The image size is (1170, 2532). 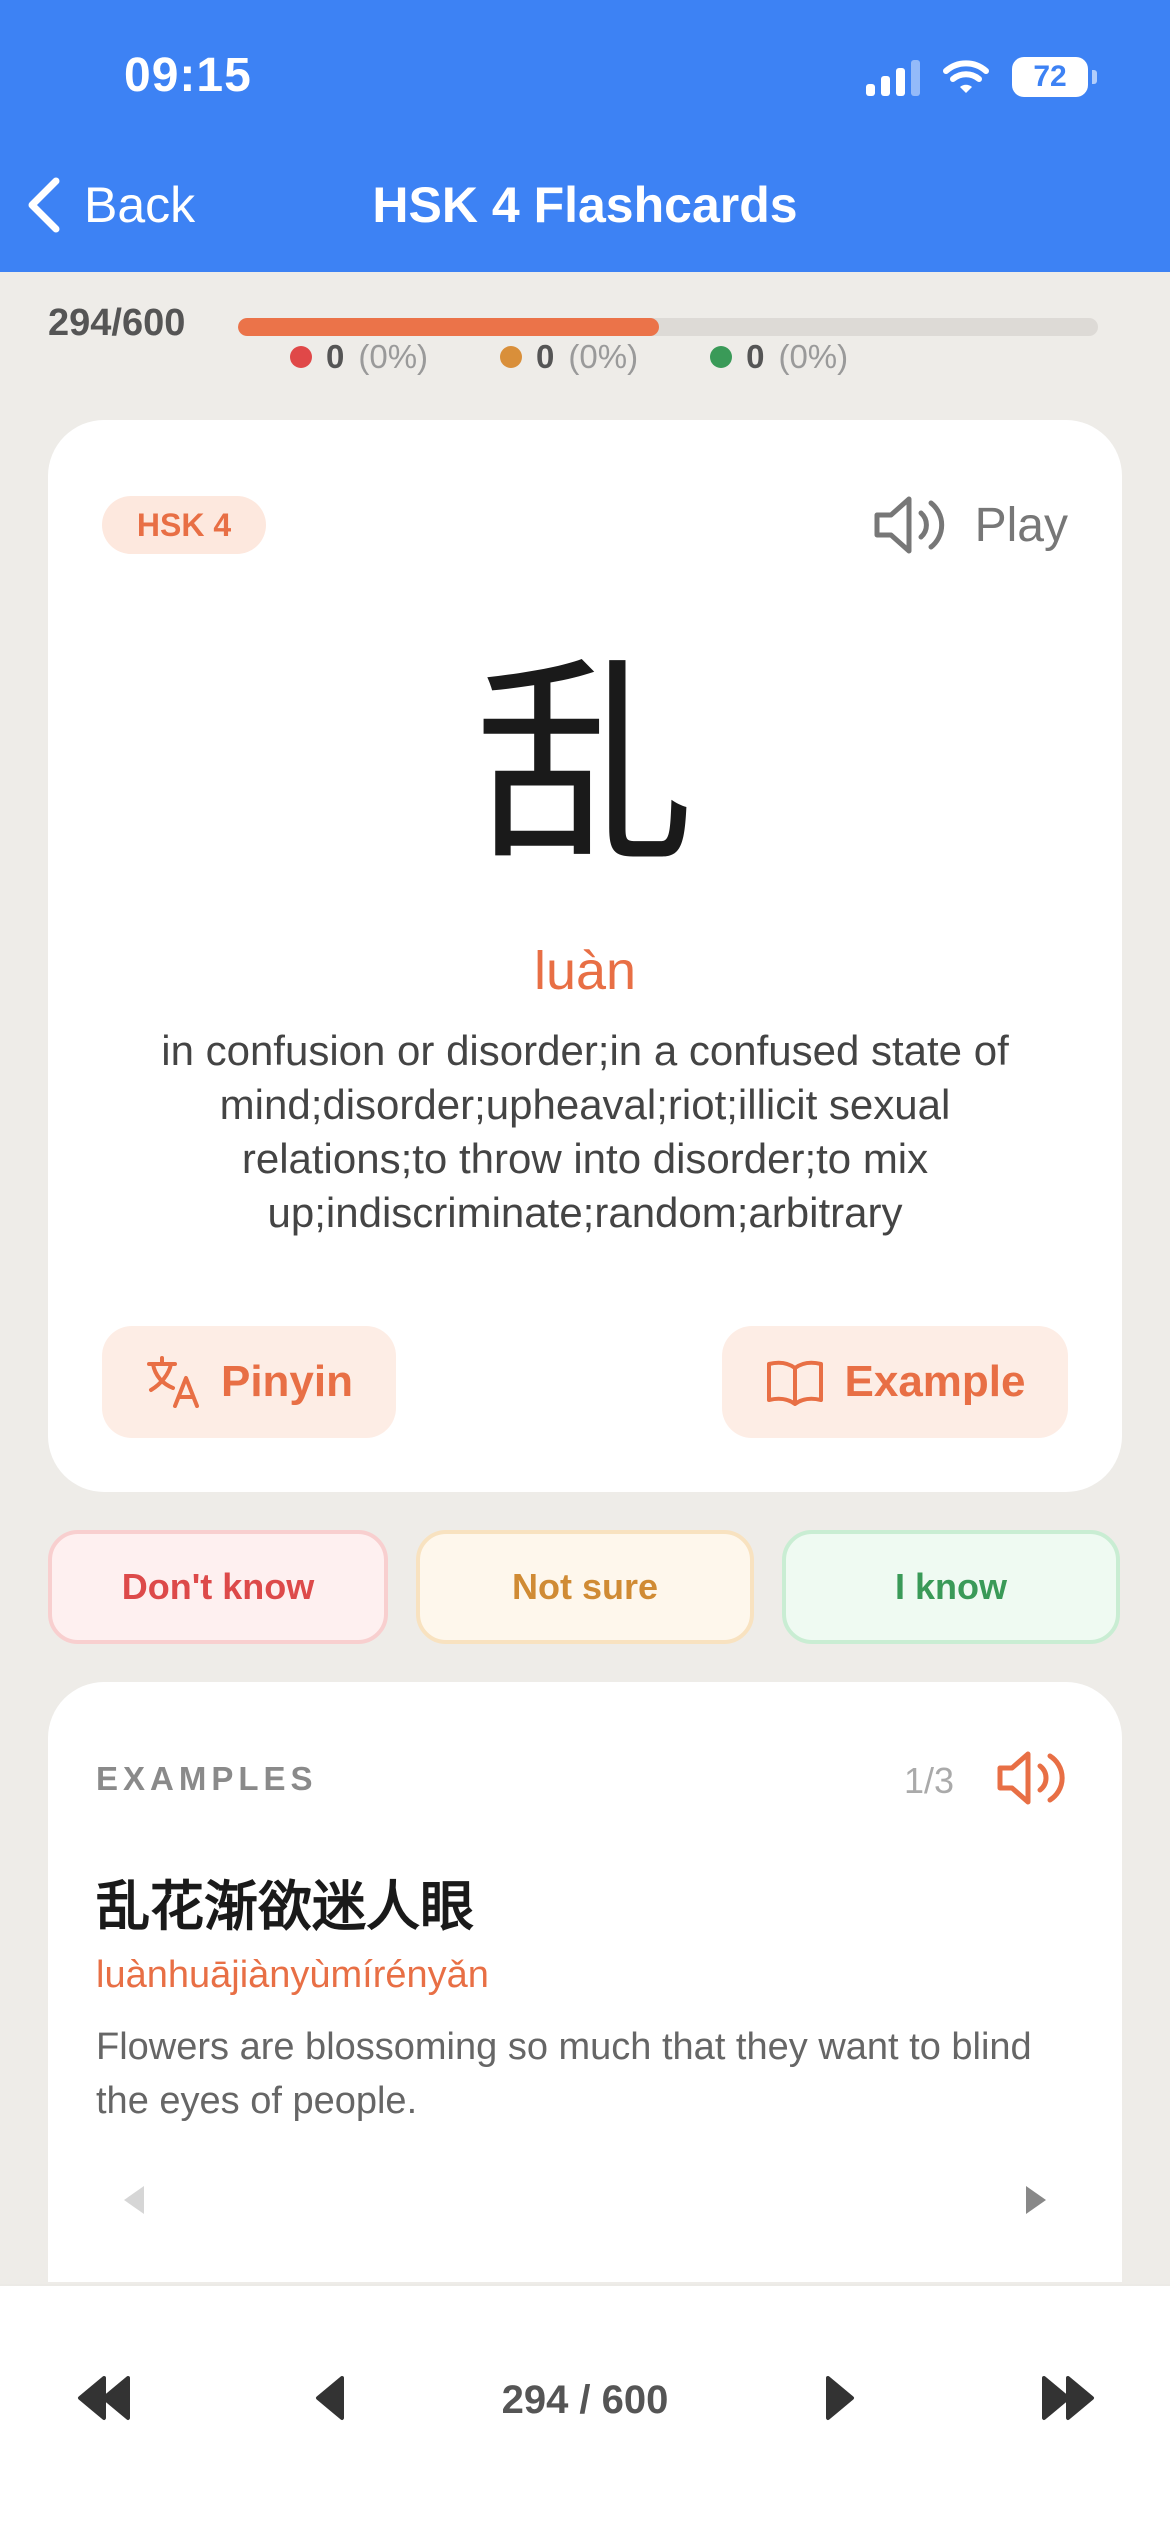 What do you see at coordinates (1021, 525) in the screenshot?
I see `play-label: Play` at bounding box center [1021, 525].